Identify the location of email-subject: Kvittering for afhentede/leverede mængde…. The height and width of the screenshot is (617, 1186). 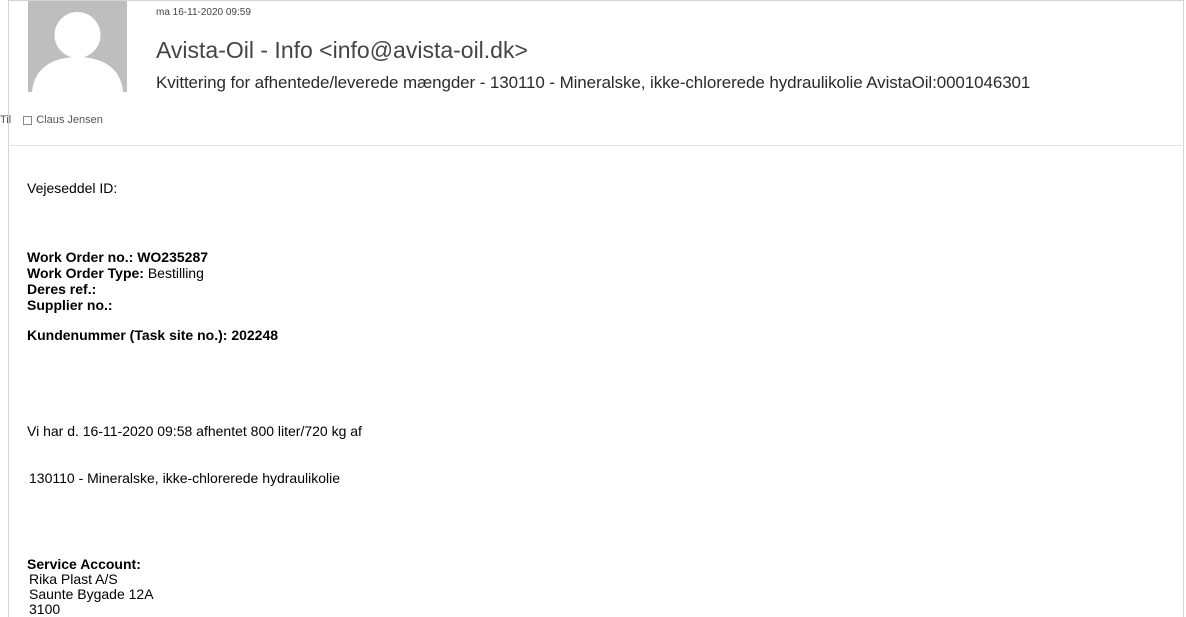
(593, 82).